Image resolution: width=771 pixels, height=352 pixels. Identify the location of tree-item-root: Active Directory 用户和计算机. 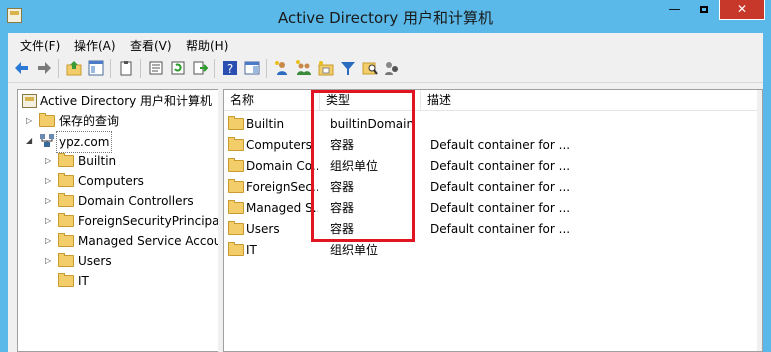
(118, 101).